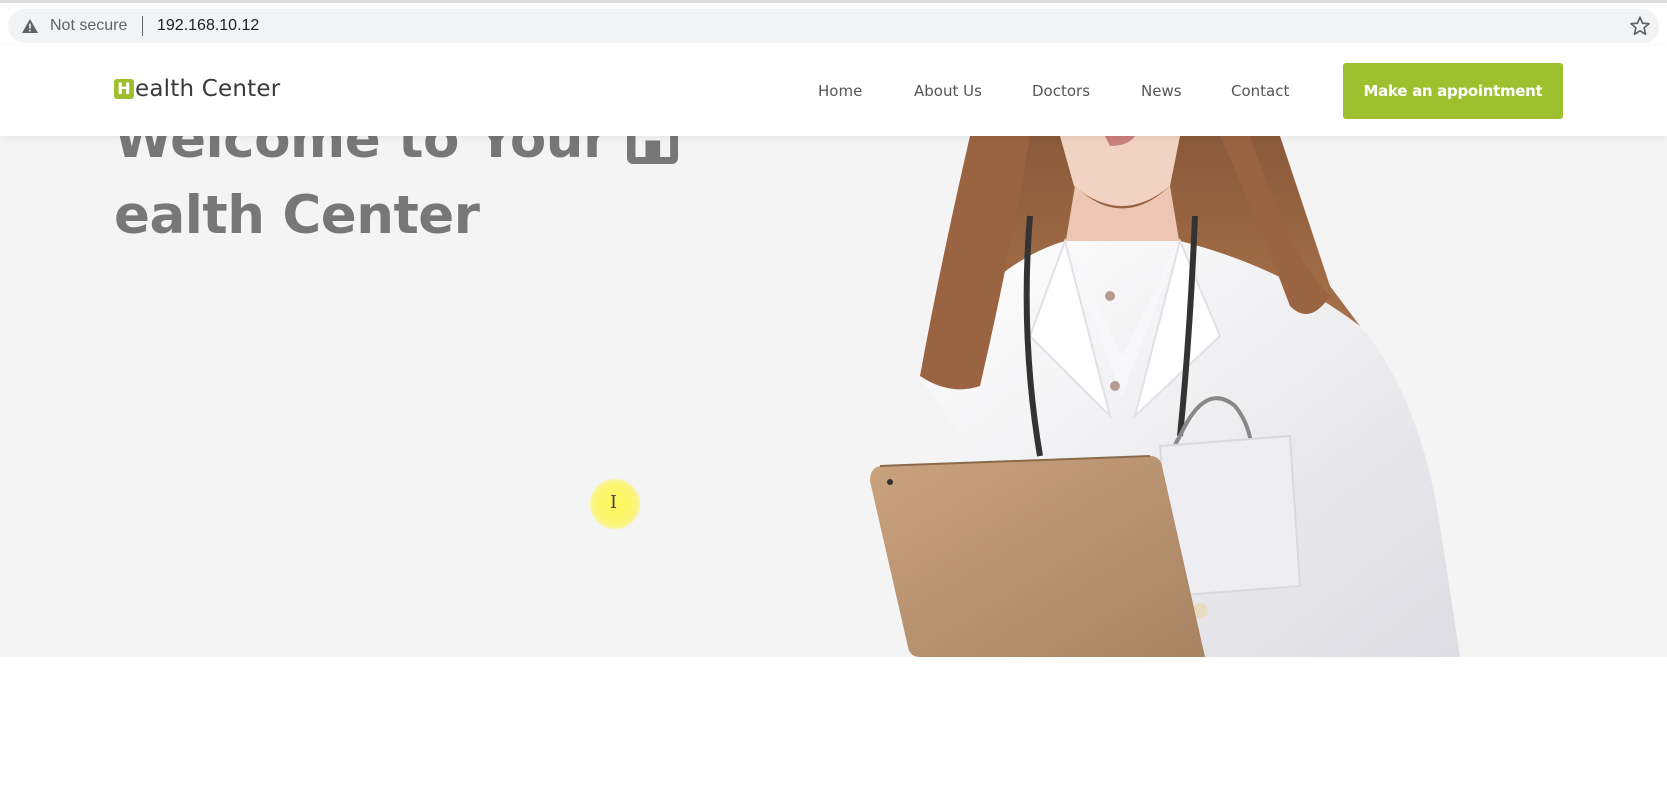  Describe the element at coordinates (88, 26) in the screenshot. I see `security-status: Not secure` at that location.